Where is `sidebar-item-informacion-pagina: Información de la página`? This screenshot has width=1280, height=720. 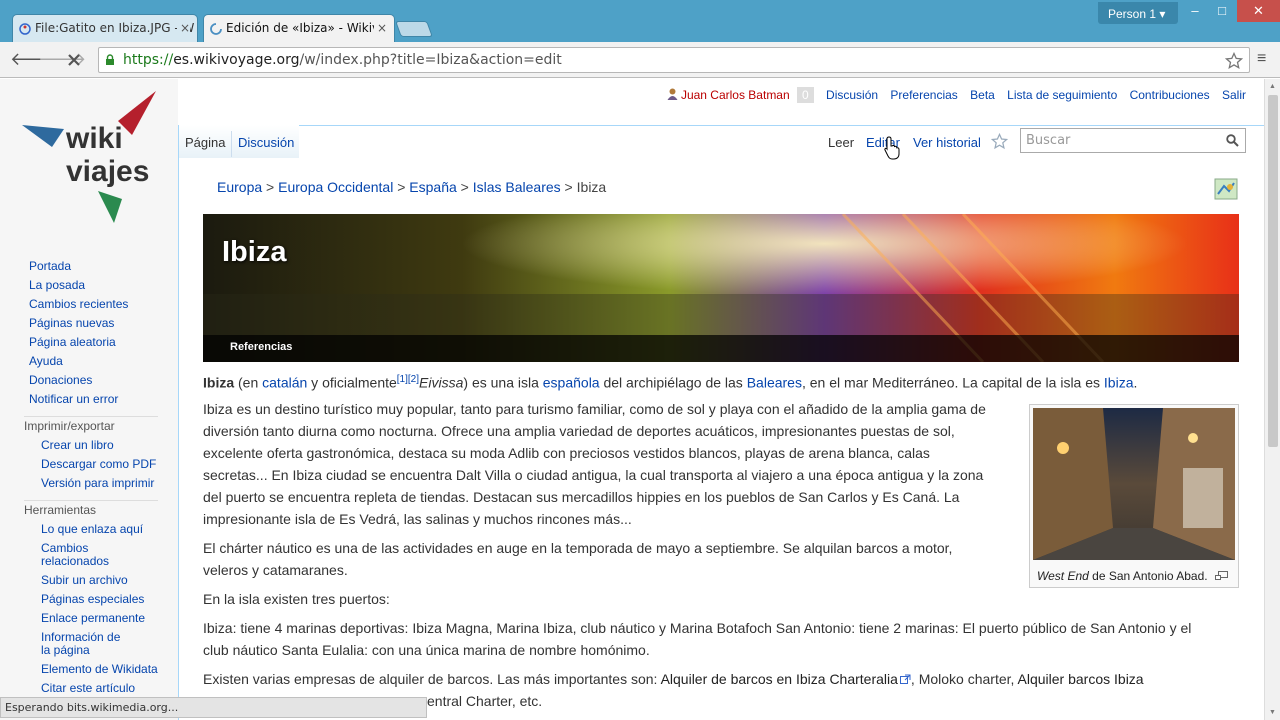
sidebar-item-informacion-pagina: Información de la página is located at coordinates (65, 644).